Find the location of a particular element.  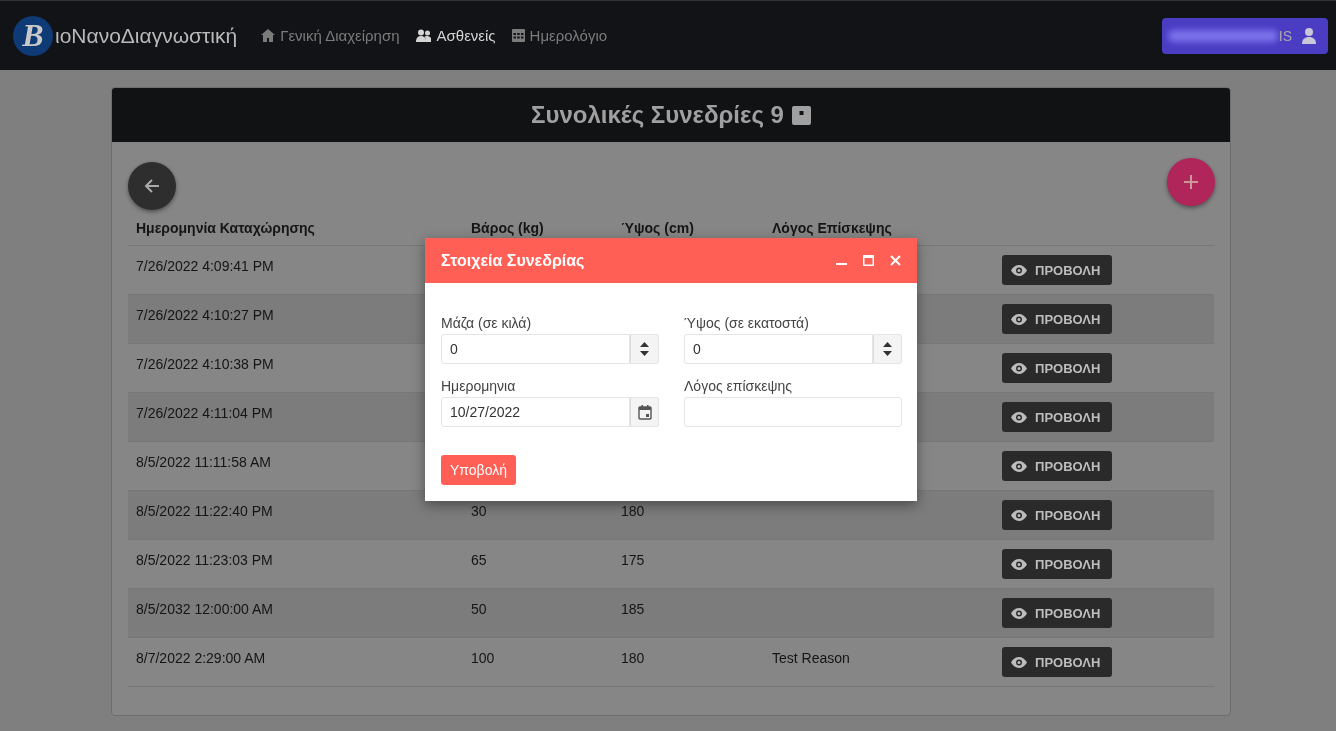

user-icon is located at coordinates (1309, 35).